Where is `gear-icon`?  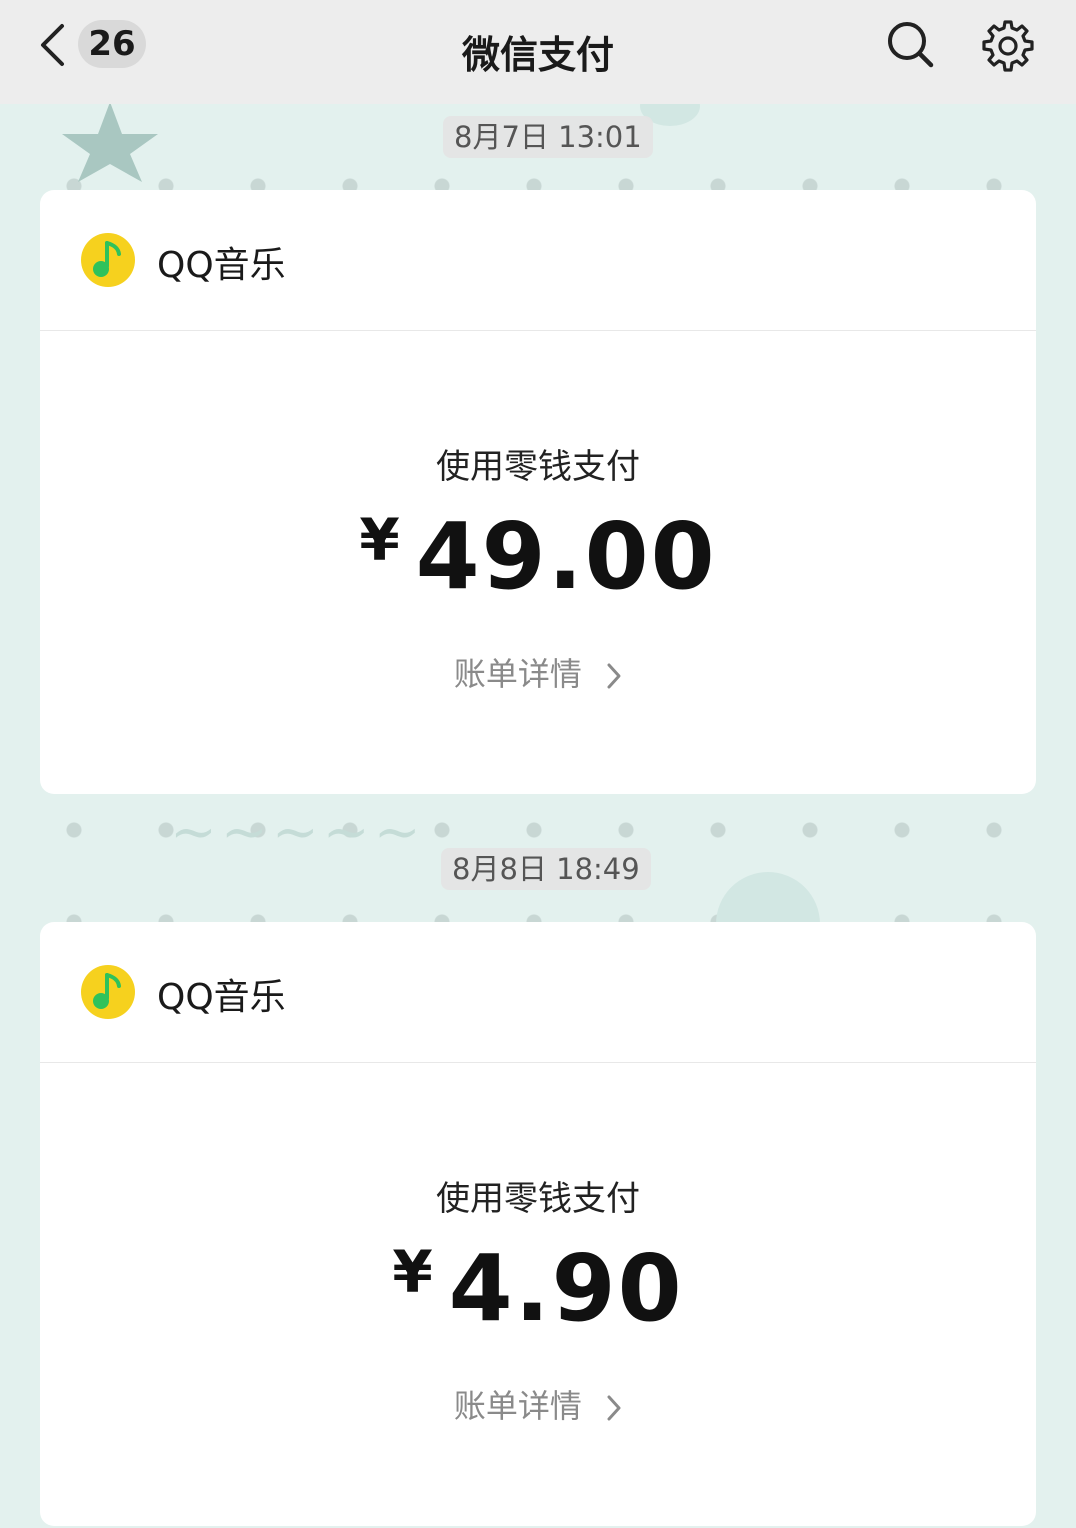 gear-icon is located at coordinates (1008, 46).